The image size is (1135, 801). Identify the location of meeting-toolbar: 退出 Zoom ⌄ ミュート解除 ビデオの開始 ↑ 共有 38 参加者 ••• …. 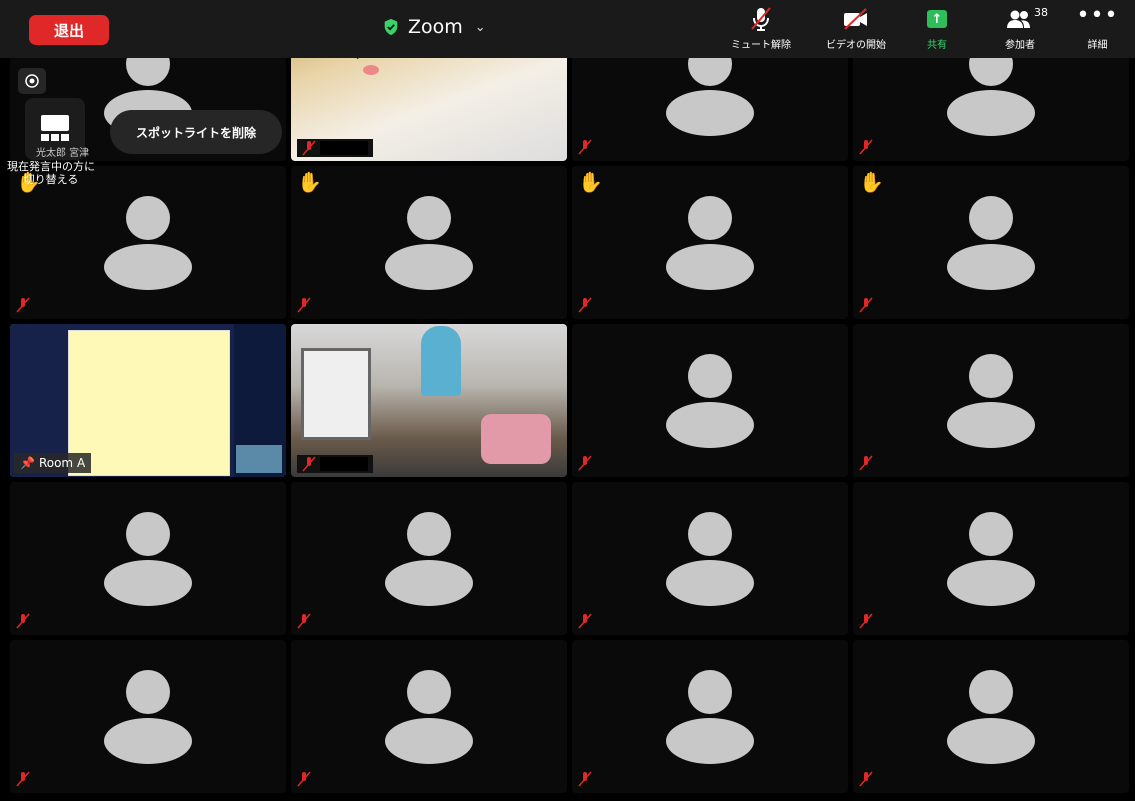
(567, 29).